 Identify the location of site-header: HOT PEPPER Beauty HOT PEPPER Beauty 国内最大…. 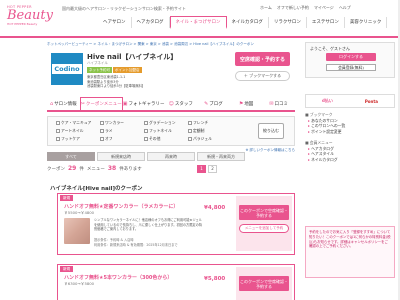
(200, 19).